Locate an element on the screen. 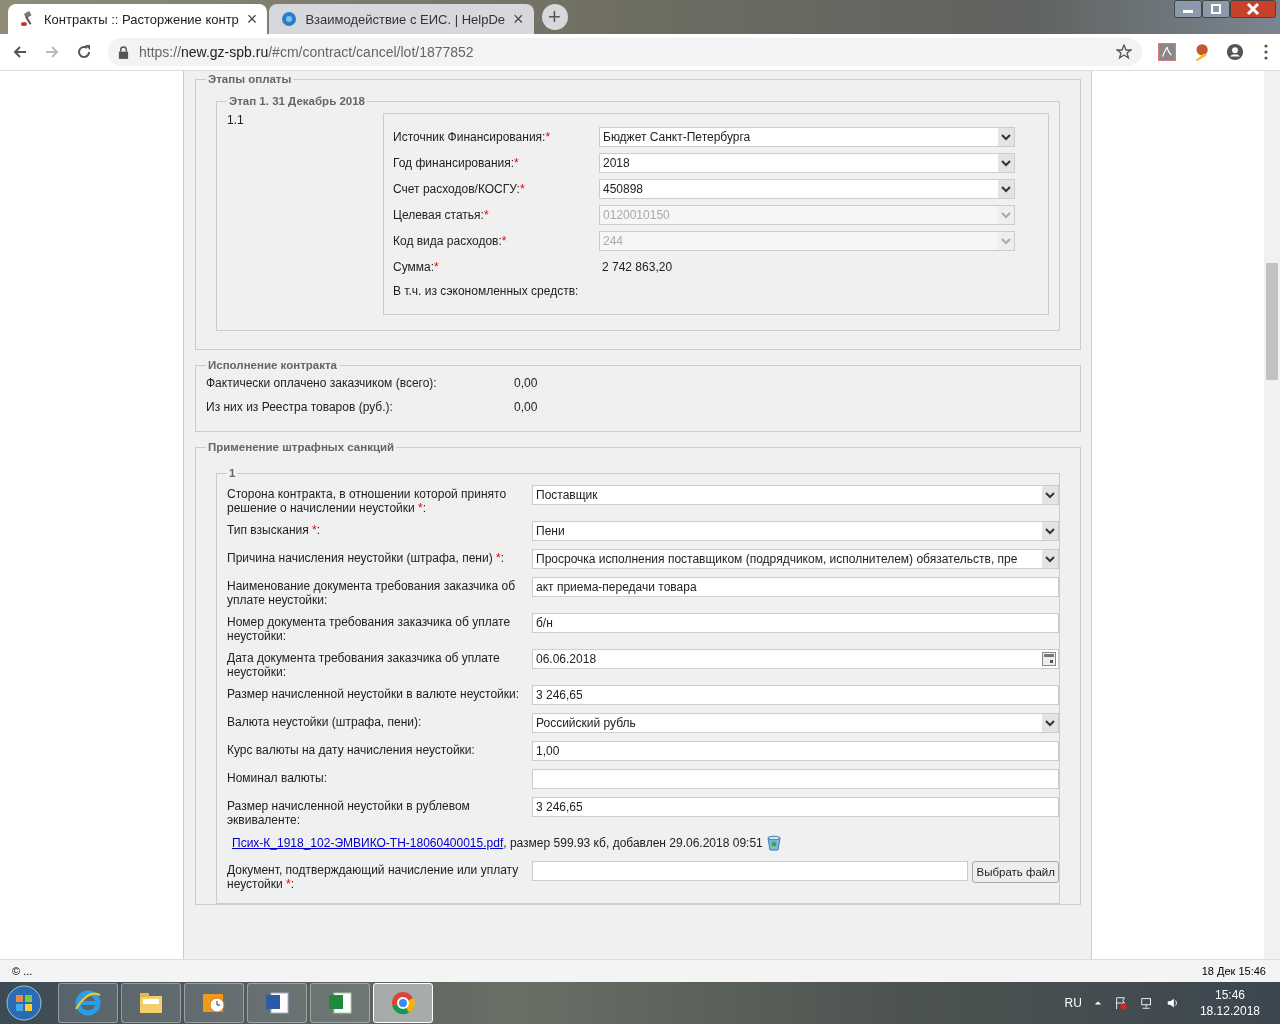 The width and height of the screenshot is (1280, 1024). dropdown: Поставщик is located at coordinates (795, 495).